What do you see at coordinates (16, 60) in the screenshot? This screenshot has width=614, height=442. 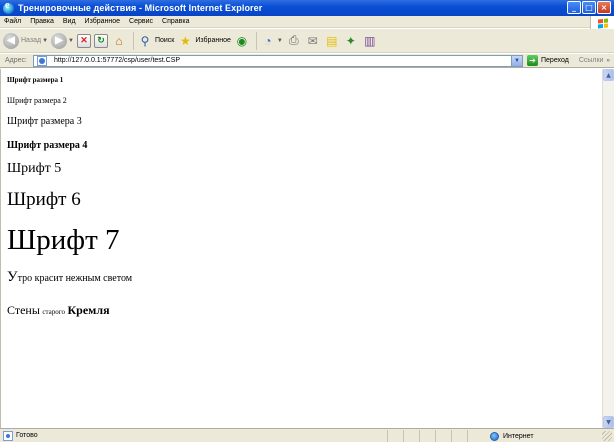 I see `address-label: Адрес:` at bounding box center [16, 60].